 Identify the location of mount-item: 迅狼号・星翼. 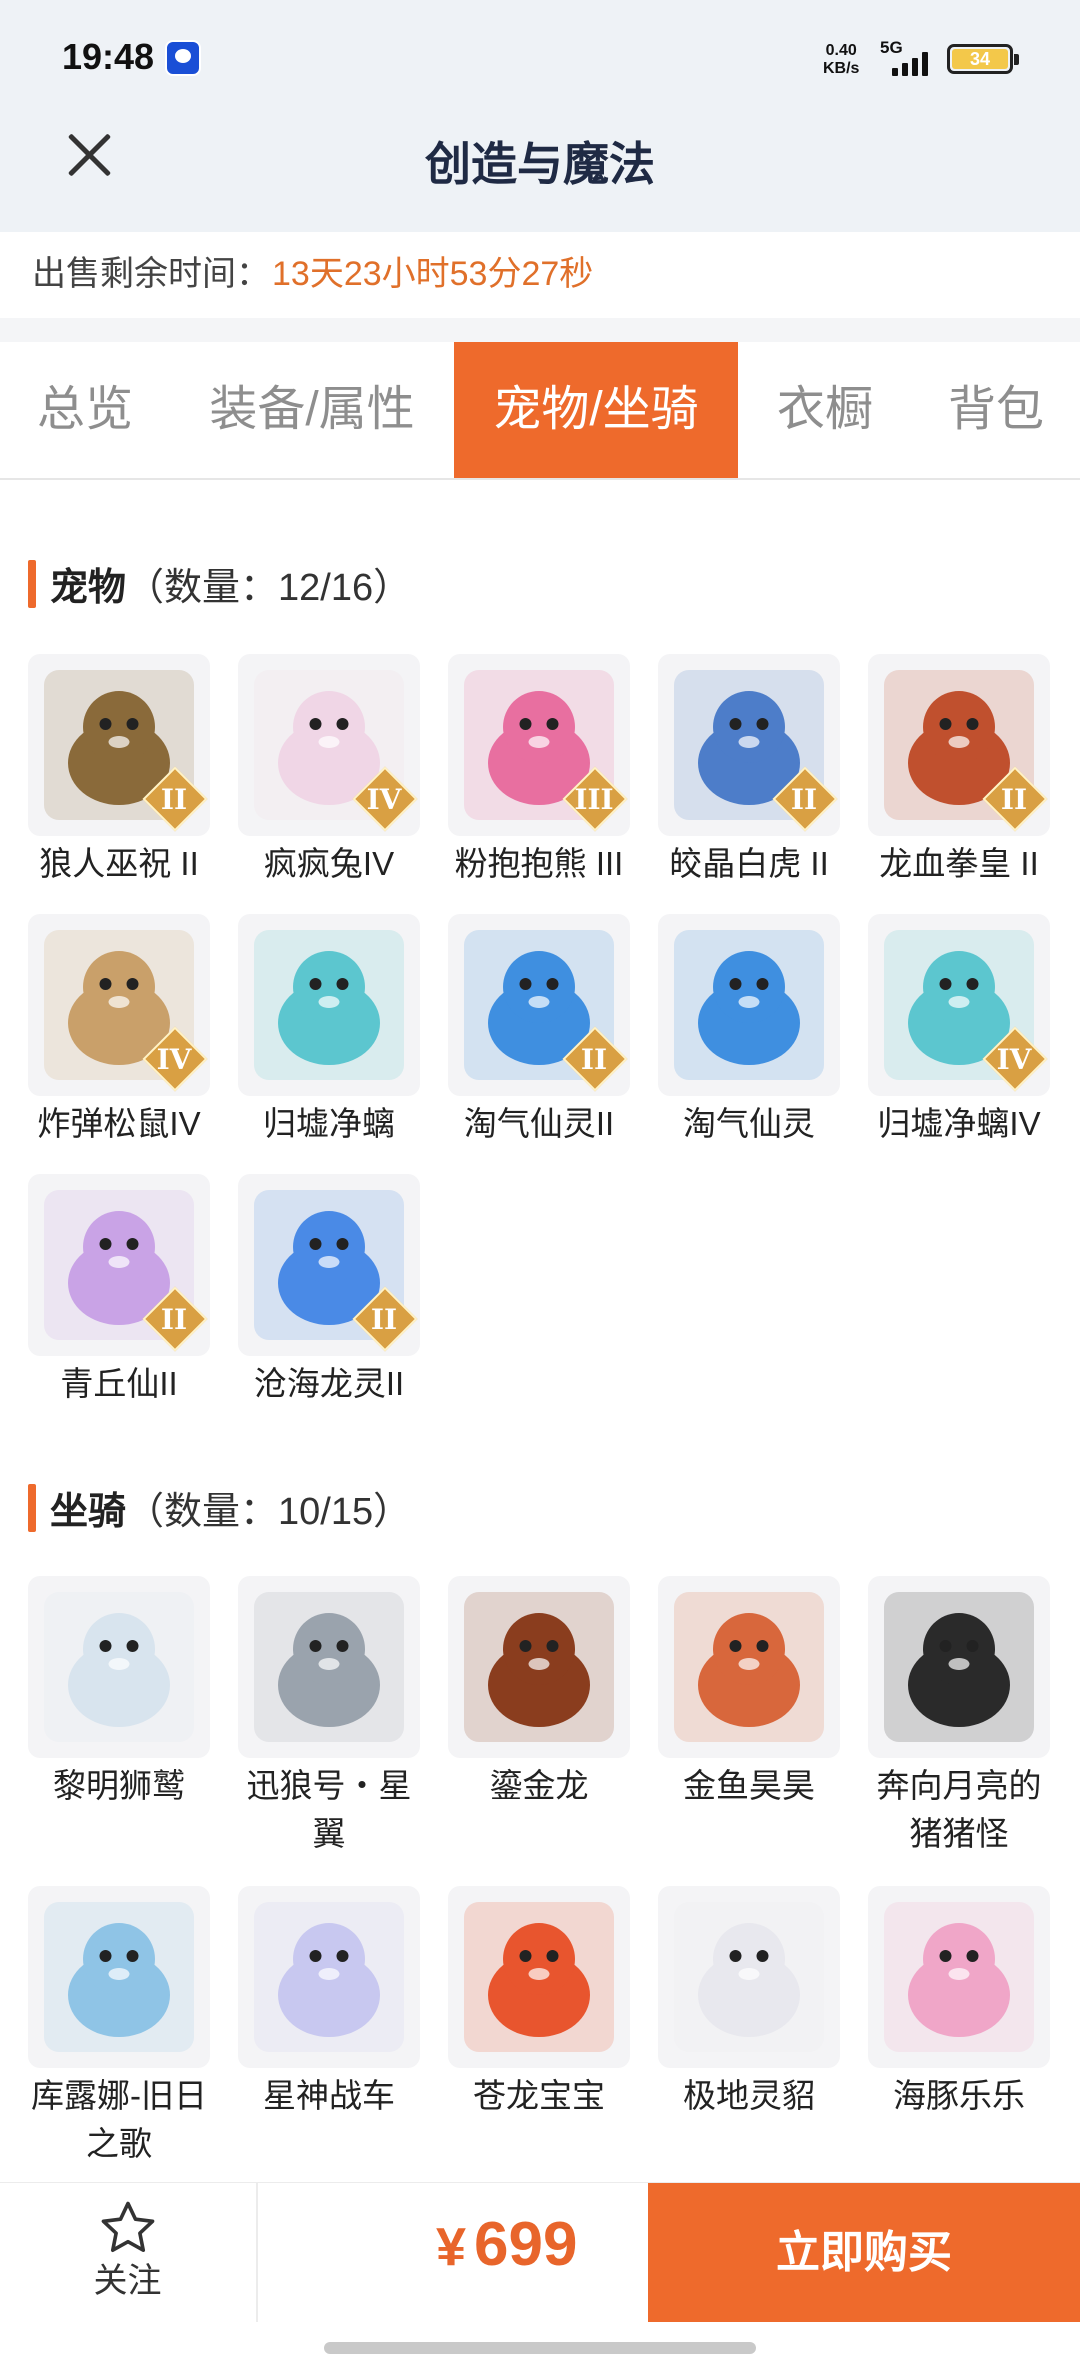
(329, 1717).